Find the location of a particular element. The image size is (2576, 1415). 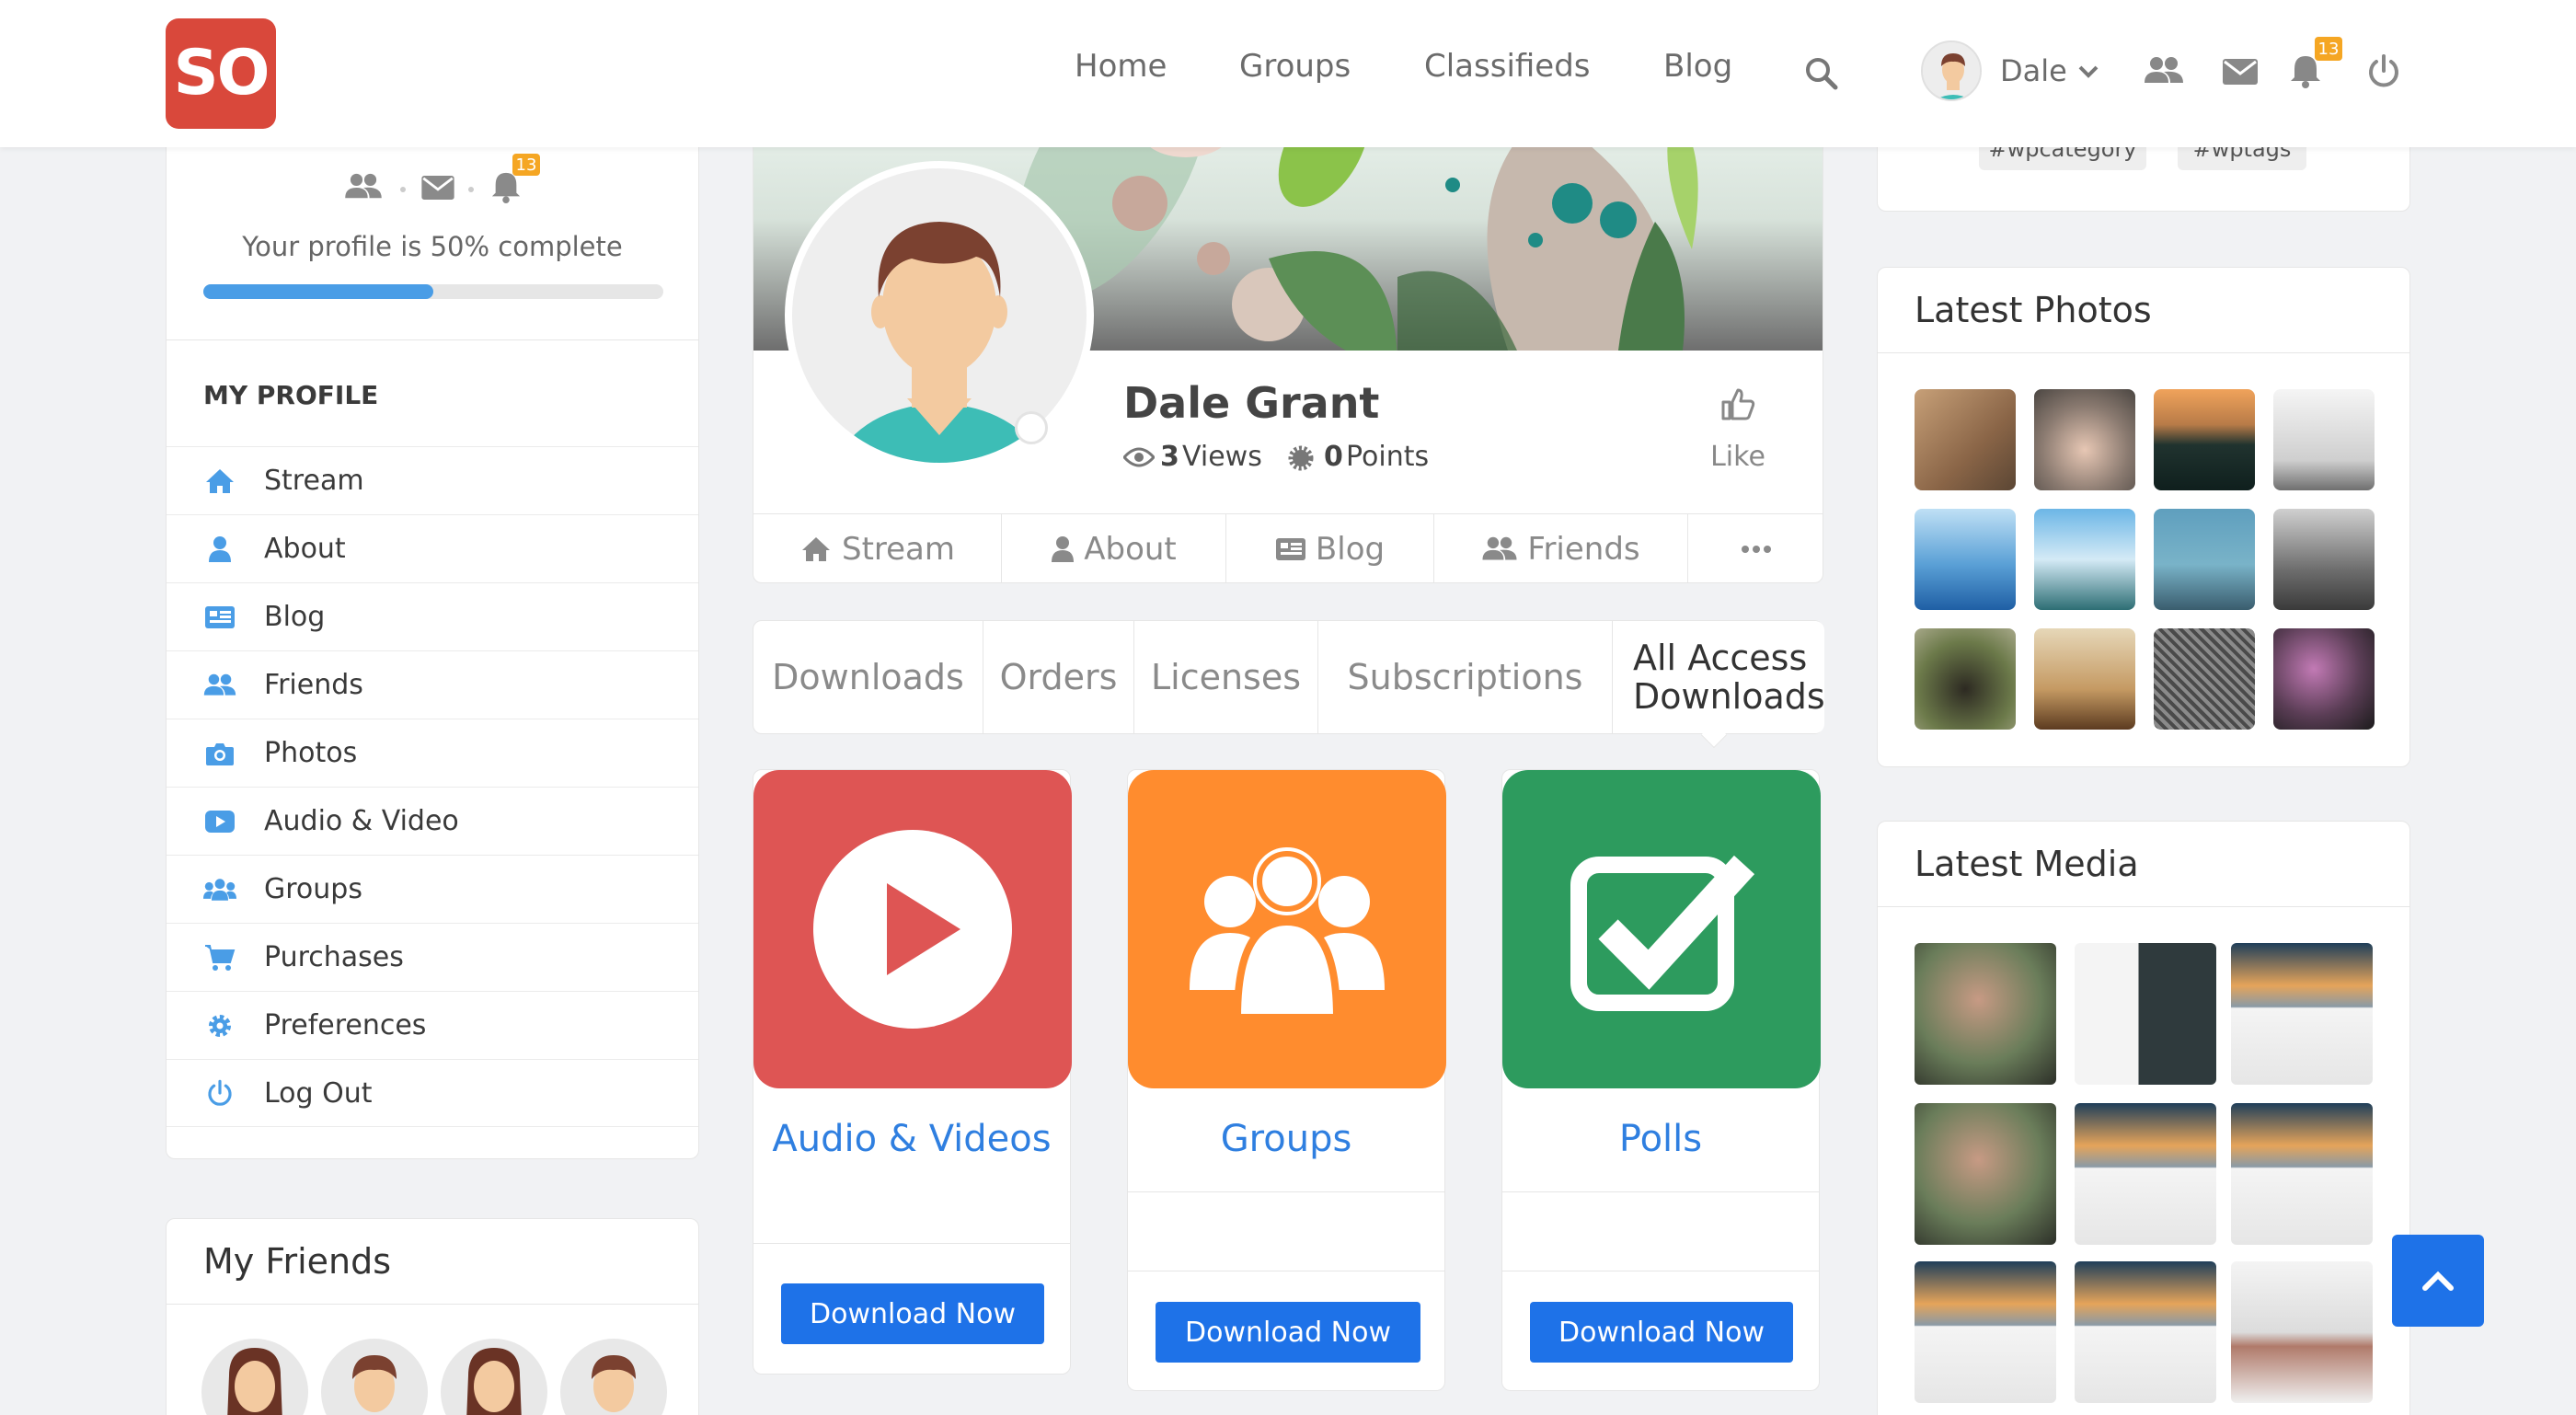

tab-friends: Friends is located at coordinates (1561, 548).